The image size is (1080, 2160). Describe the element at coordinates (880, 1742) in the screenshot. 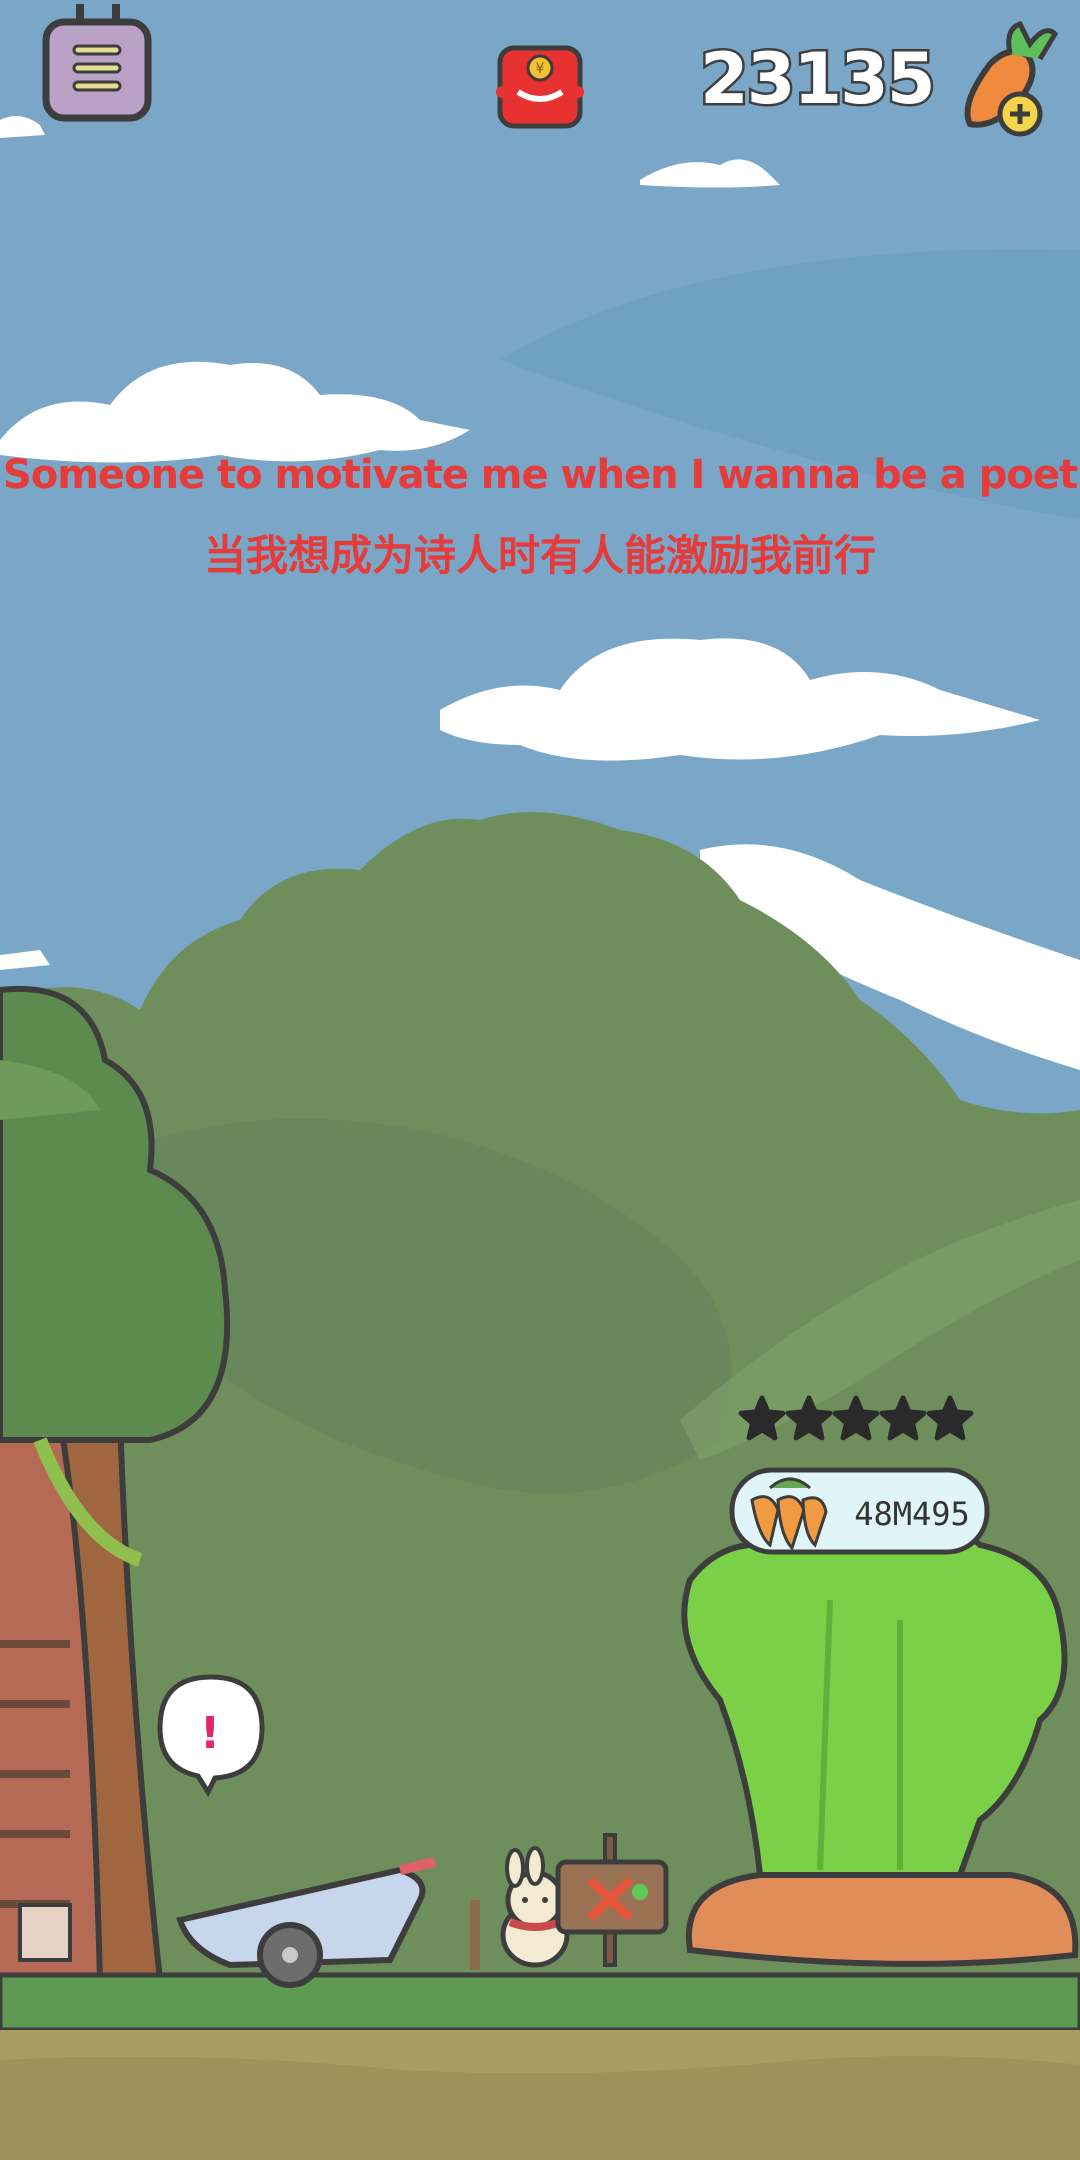

I see `giant-carrot-plant` at that location.